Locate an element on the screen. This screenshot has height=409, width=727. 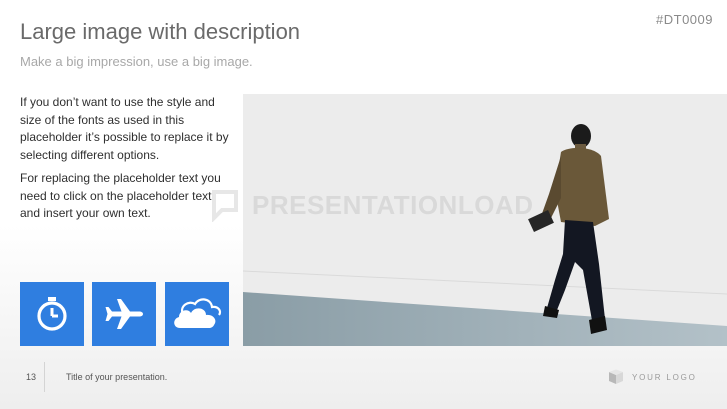
airplane-tile is located at coordinates (124, 314).